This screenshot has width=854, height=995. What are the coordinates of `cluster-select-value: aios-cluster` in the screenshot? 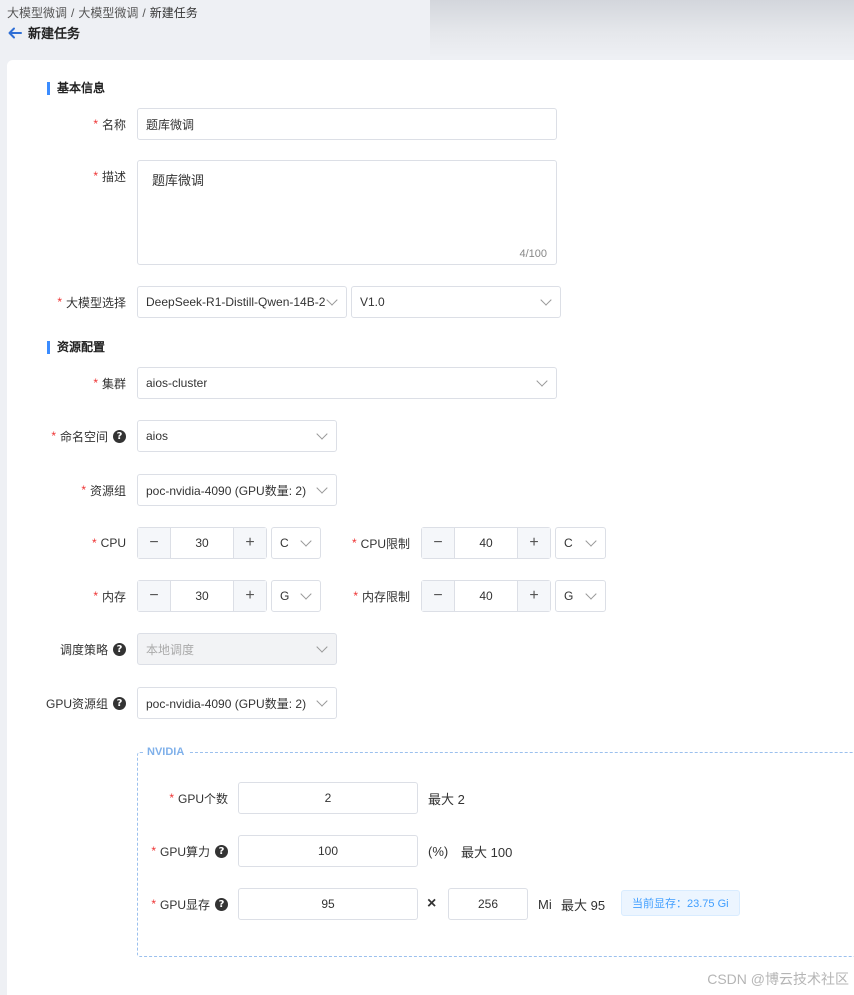 It's located at (177, 383).